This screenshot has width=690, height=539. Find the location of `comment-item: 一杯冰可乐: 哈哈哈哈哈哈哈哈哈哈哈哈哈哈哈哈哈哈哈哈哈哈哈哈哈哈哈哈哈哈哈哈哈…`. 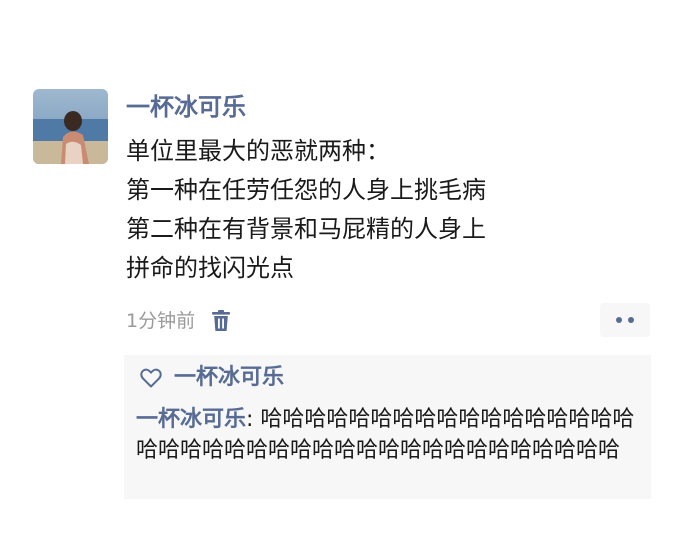

comment-item: 一杯冰可乐: 哈哈哈哈哈哈哈哈哈哈哈哈哈哈哈哈哈哈哈哈哈哈哈哈哈哈哈哈哈哈哈哈哈… is located at coordinates (390, 435).